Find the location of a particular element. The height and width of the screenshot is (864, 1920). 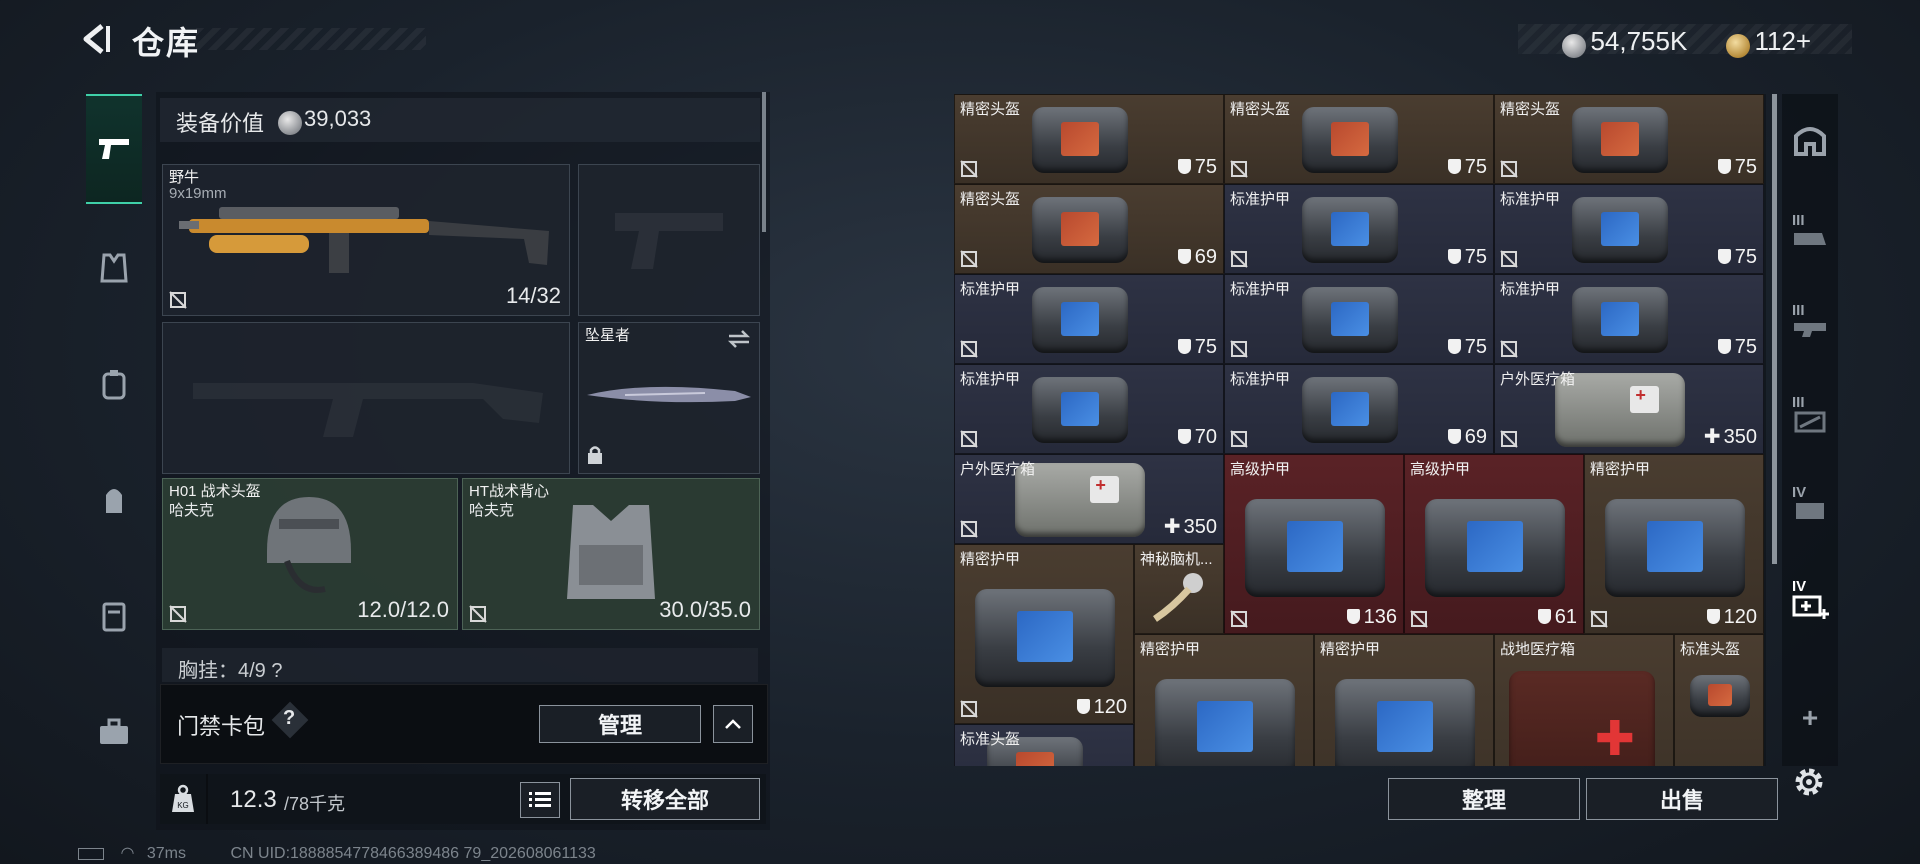

brain-chip-icon is located at coordinates (1179, 597).